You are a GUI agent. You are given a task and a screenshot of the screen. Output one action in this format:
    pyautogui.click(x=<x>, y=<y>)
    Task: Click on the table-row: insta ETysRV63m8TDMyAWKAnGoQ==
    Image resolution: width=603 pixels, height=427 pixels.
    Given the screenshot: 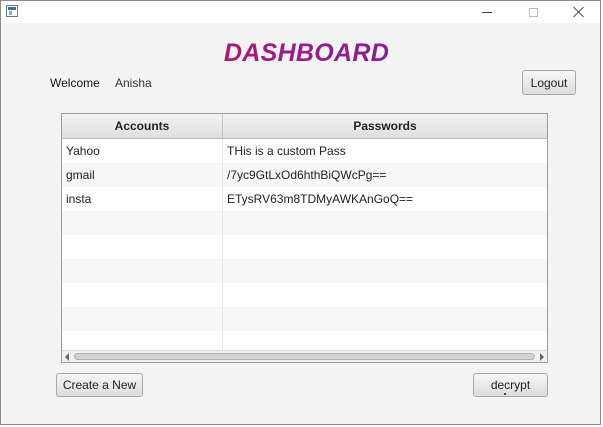 What is the action you would take?
    pyautogui.click(x=304, y=199)
    